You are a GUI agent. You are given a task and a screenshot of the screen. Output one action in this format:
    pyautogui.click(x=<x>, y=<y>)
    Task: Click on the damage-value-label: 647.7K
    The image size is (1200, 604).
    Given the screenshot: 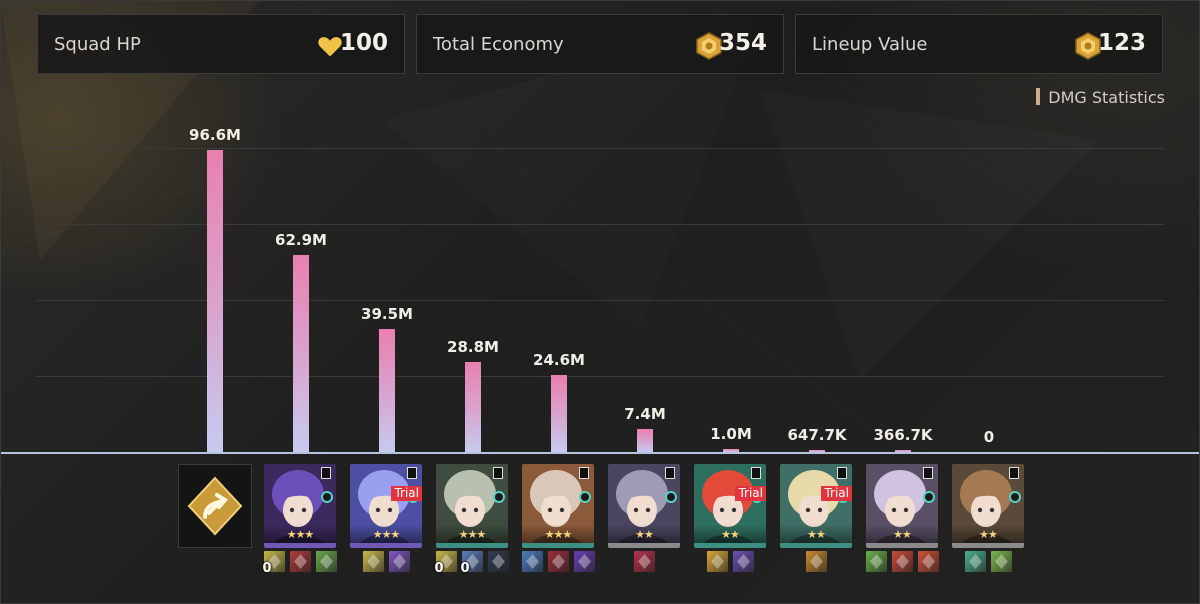 What is the action you would take?
    pyautogui.click(x=817, y=434)
    